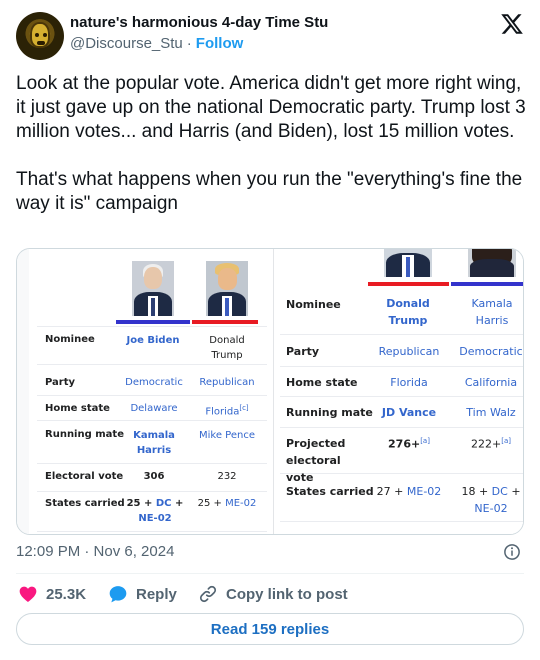 Image resolution: width=540 pixels, height=660 pixels. What do you see at coordinates (227, 435) in the screenshot?
I see `running-mate-pence: Mike Pence` at bounding box center [227, 435].